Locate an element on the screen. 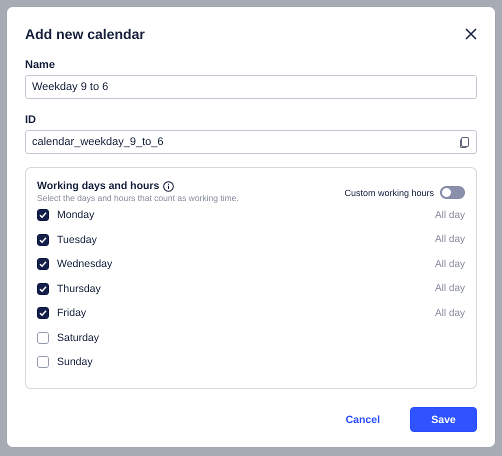 Image resolution: width=502 pixels, height=456 pixels. day-label: Wednesday is located at coordinates (85, 264).